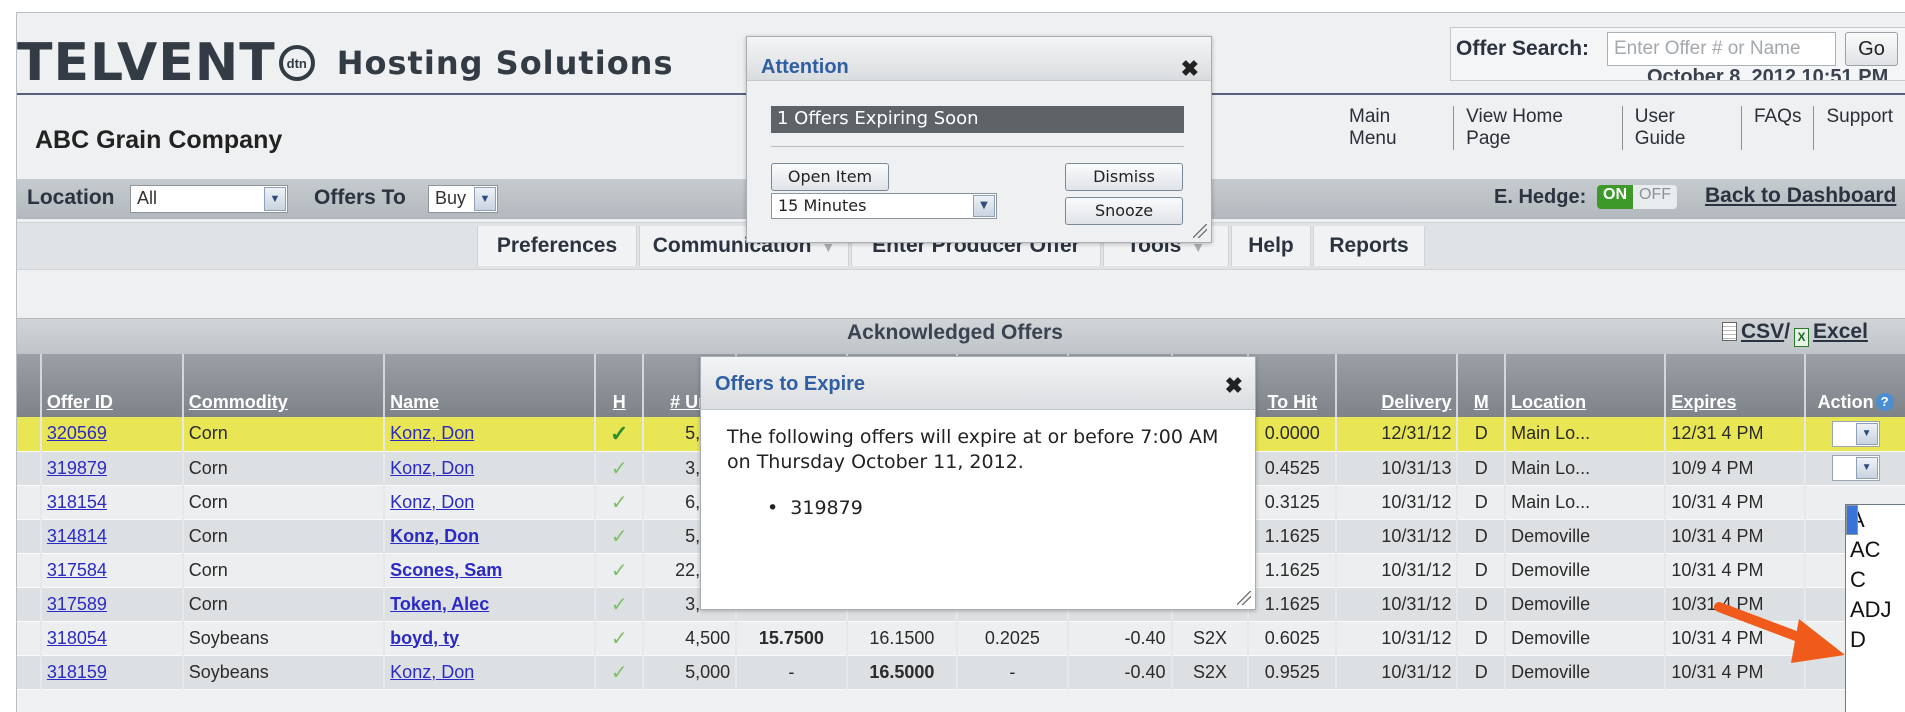 This screenshot has width=1905, height=712. What do you see at coordinates (1293, 570) in the screenshot?
I see `cell-to-hit: 1.1625` at bounding box center [1293, 570].